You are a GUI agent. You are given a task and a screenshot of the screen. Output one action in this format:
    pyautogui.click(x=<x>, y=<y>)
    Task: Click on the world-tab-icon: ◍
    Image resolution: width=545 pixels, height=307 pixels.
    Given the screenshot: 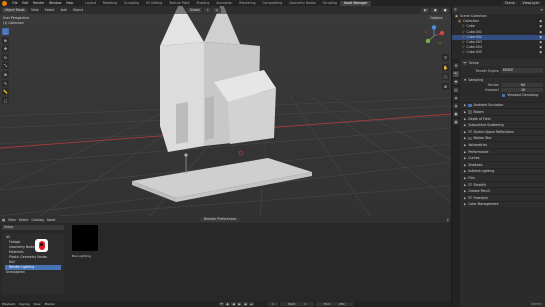 What is the action you would take?
    pyautogui.click(x=456, y=106)
    